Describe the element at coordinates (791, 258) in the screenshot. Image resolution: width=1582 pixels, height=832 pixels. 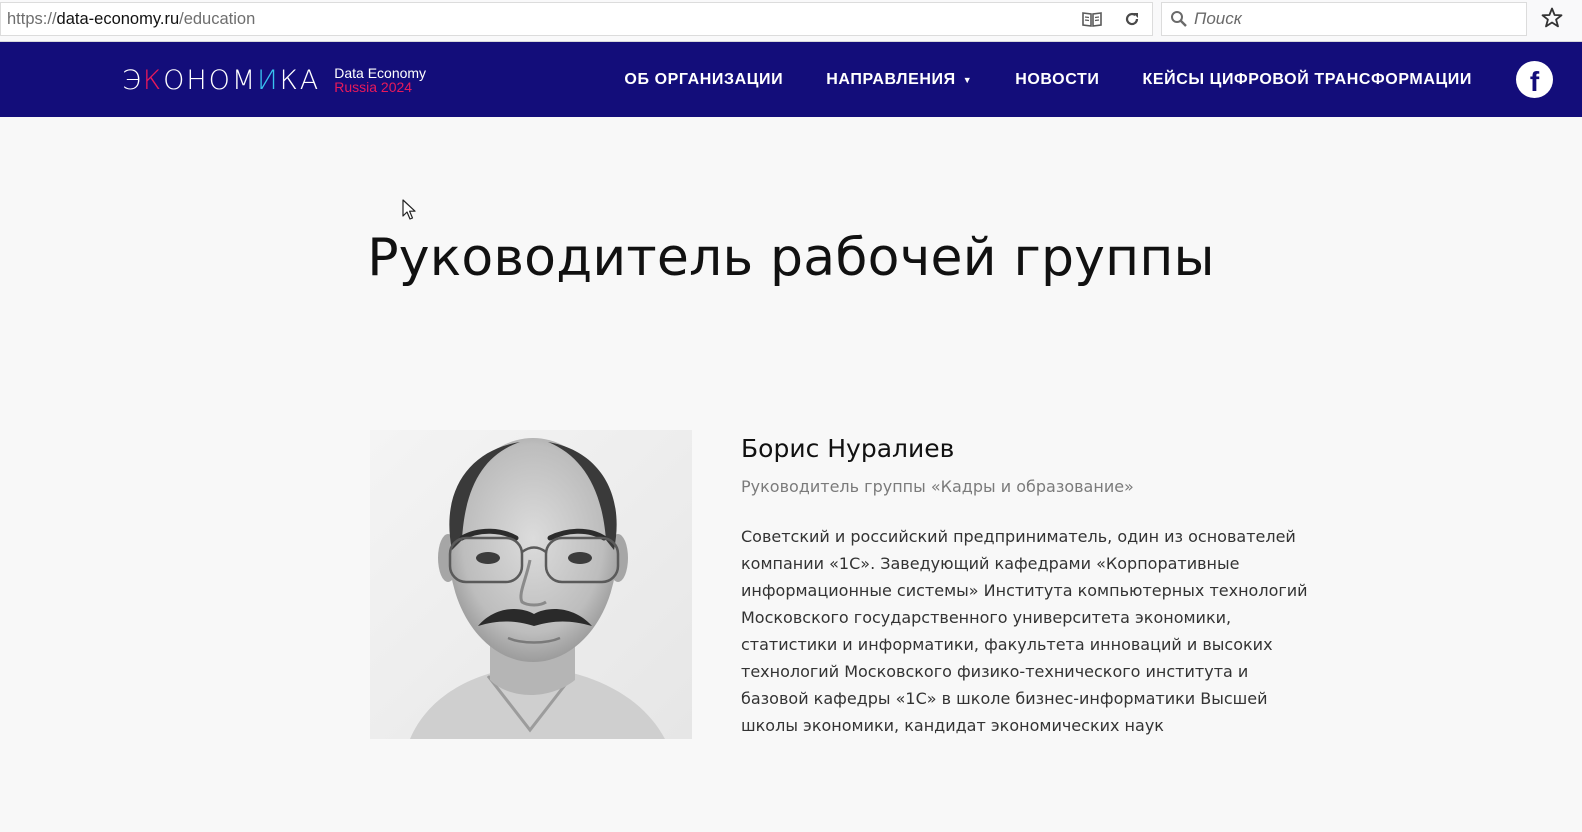
I see `page-title: Руководитель рабочей группы` at that location.